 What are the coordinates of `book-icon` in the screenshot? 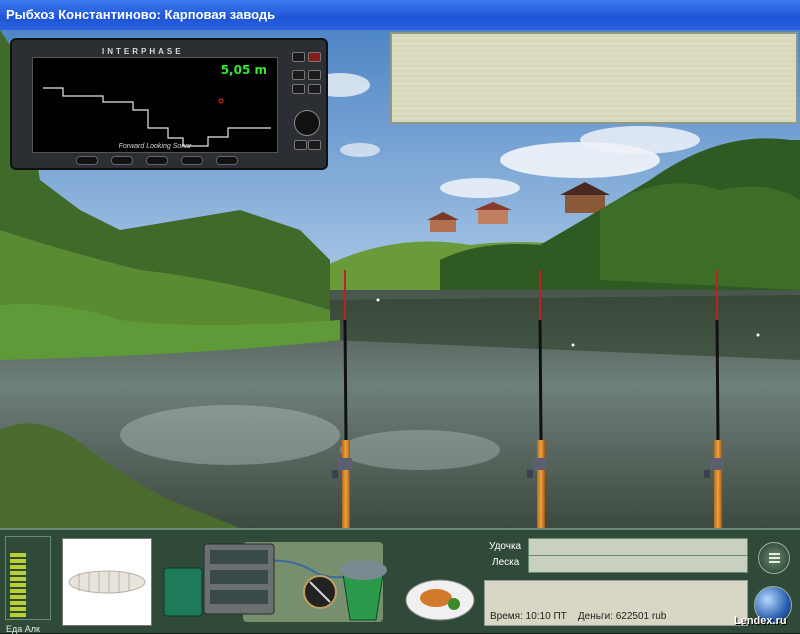 It's located at (183, 592).